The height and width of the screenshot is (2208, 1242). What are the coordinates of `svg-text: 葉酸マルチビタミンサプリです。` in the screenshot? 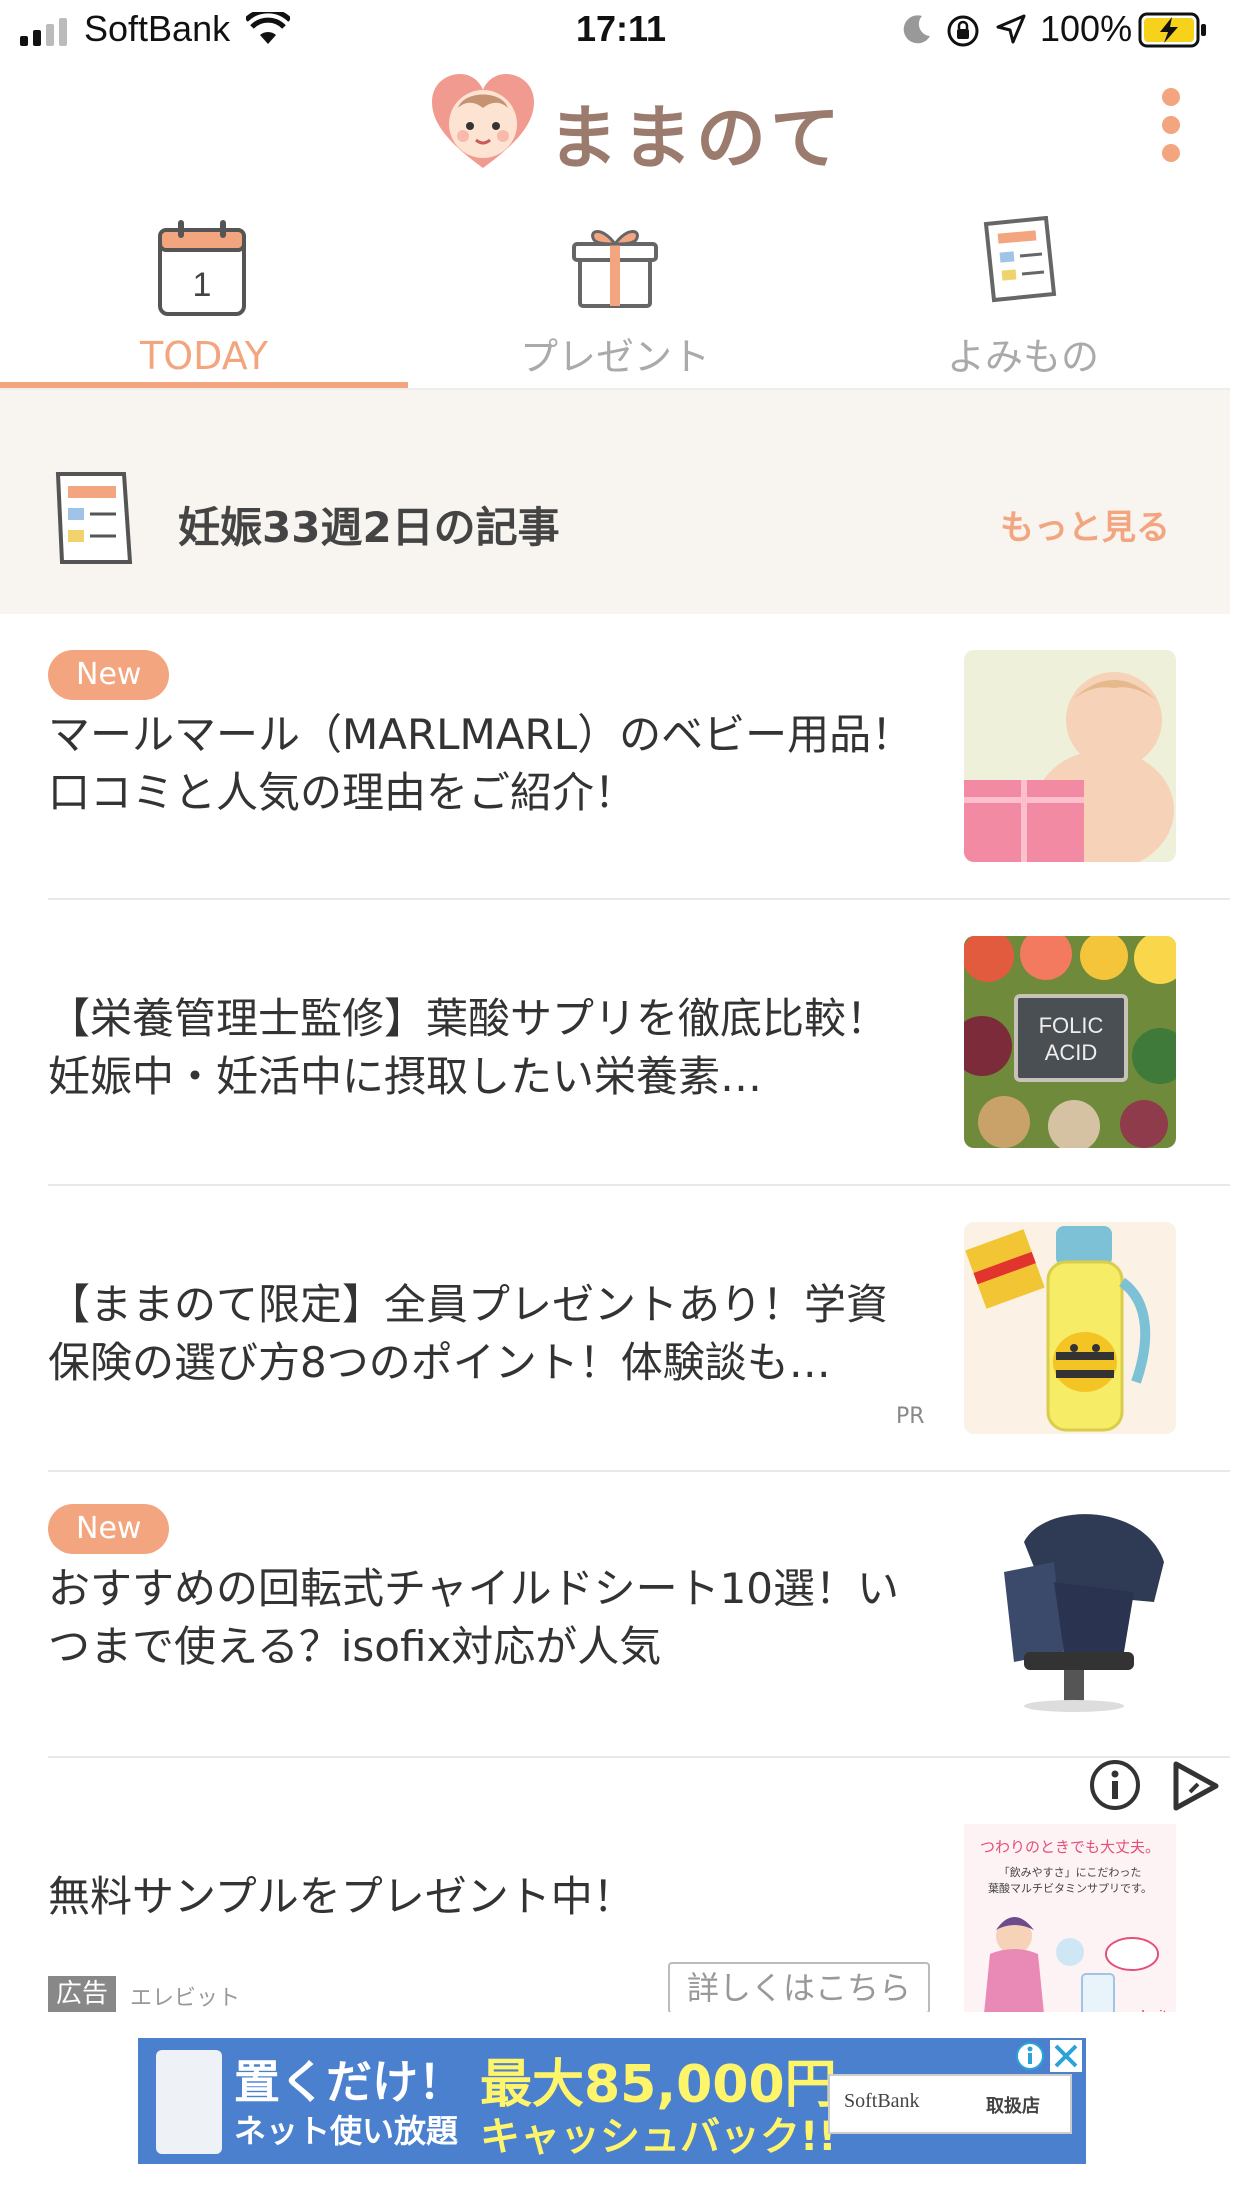 It's located at (1070, 1888).